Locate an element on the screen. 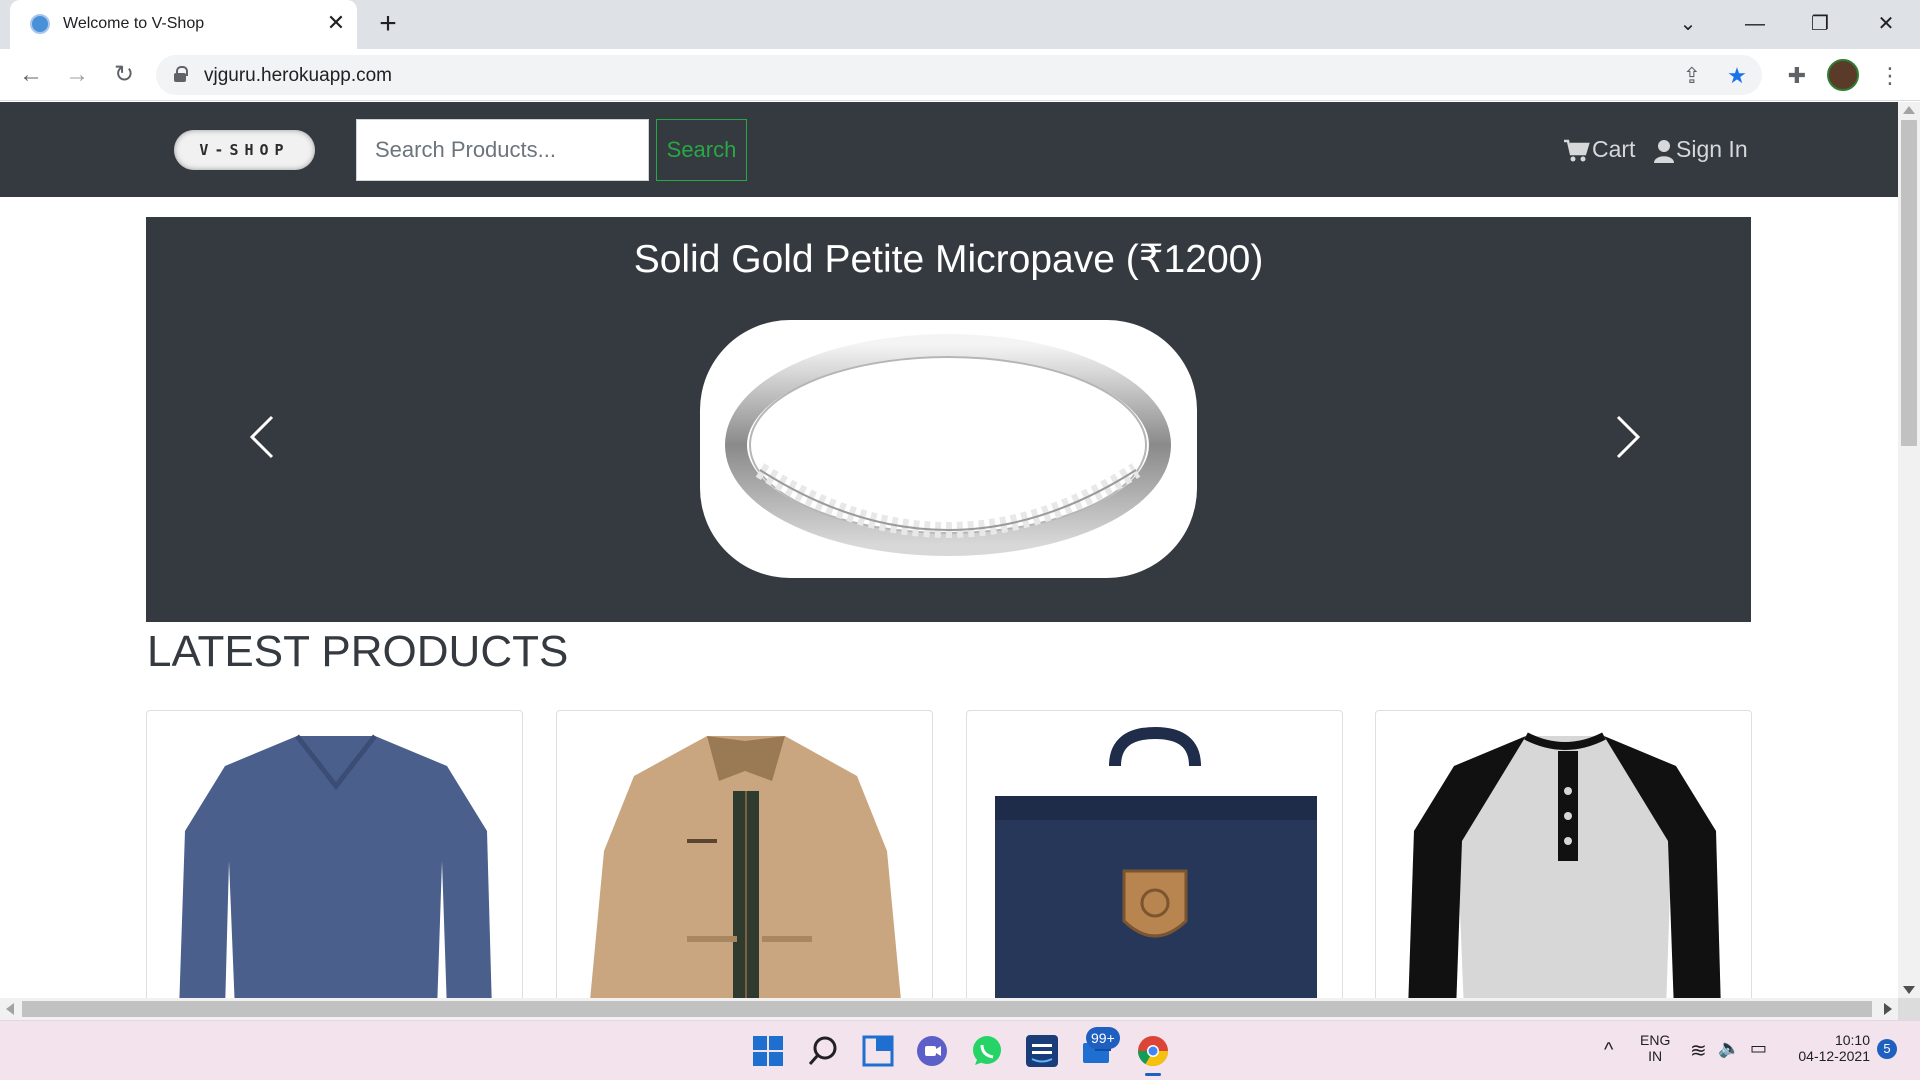  vertical-scroll-thumb is located at coordinates (1909, 283).